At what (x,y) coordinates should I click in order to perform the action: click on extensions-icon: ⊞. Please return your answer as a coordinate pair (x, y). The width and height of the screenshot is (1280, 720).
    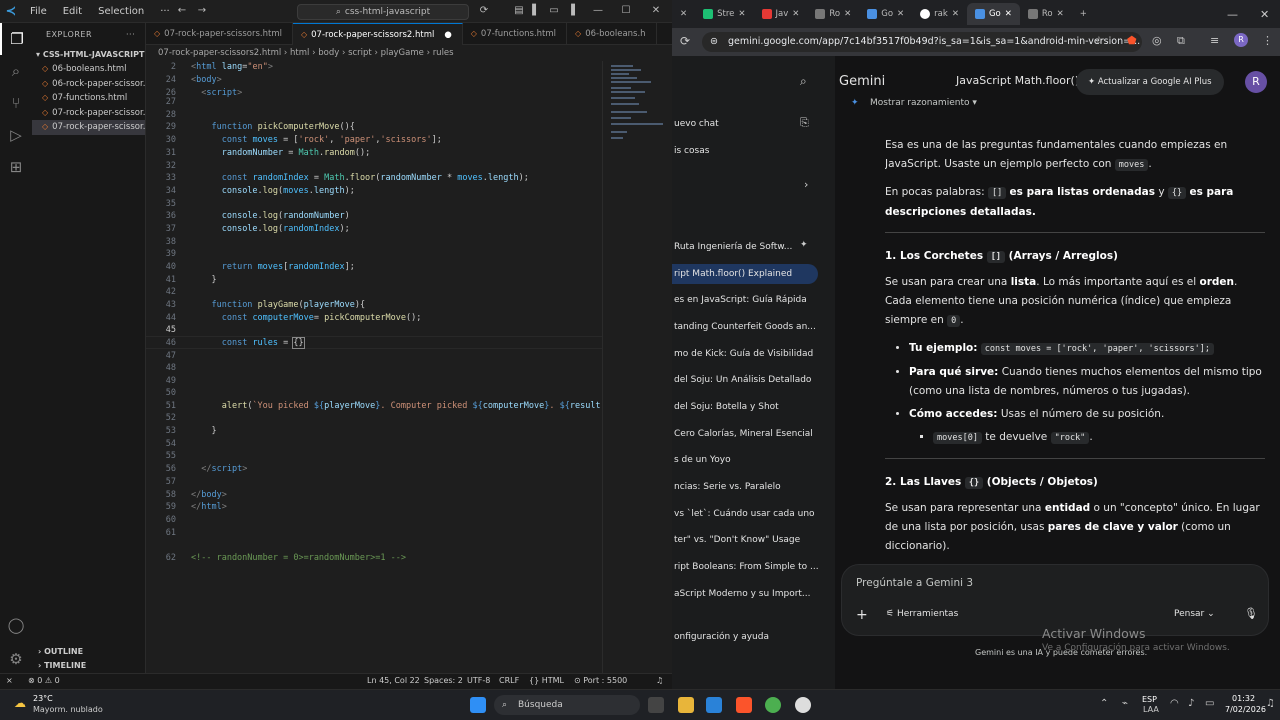
    Looking at the image, I should click on (16, 167).